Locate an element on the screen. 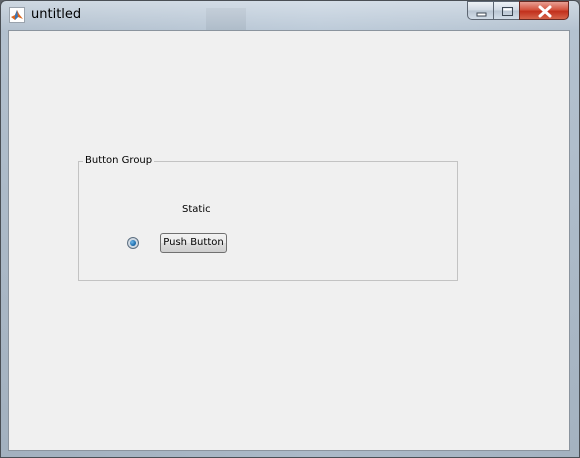 The width and height of the screenshot is (580, 458). static-text: Static is located at coordinates (196, 209).